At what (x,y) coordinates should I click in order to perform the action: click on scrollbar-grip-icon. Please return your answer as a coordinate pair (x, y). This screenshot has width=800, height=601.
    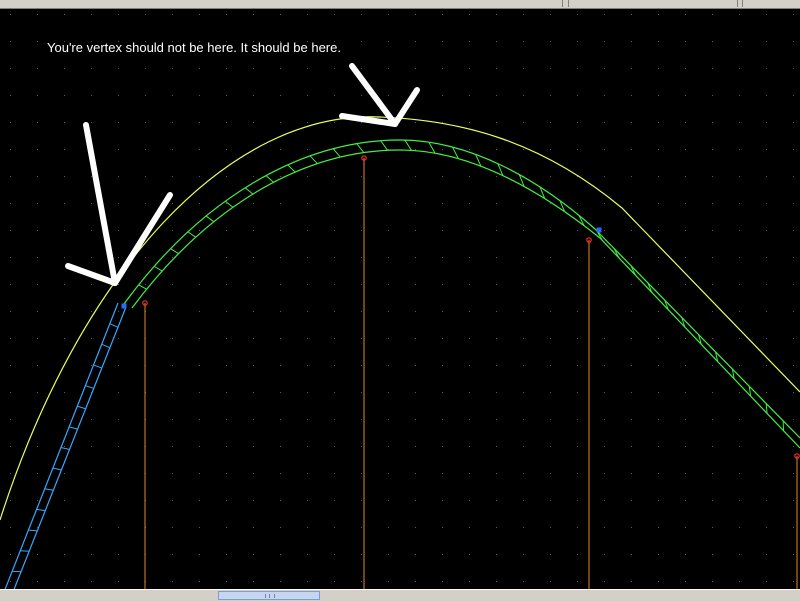
    Looking at the image, I should click on (270, 596).